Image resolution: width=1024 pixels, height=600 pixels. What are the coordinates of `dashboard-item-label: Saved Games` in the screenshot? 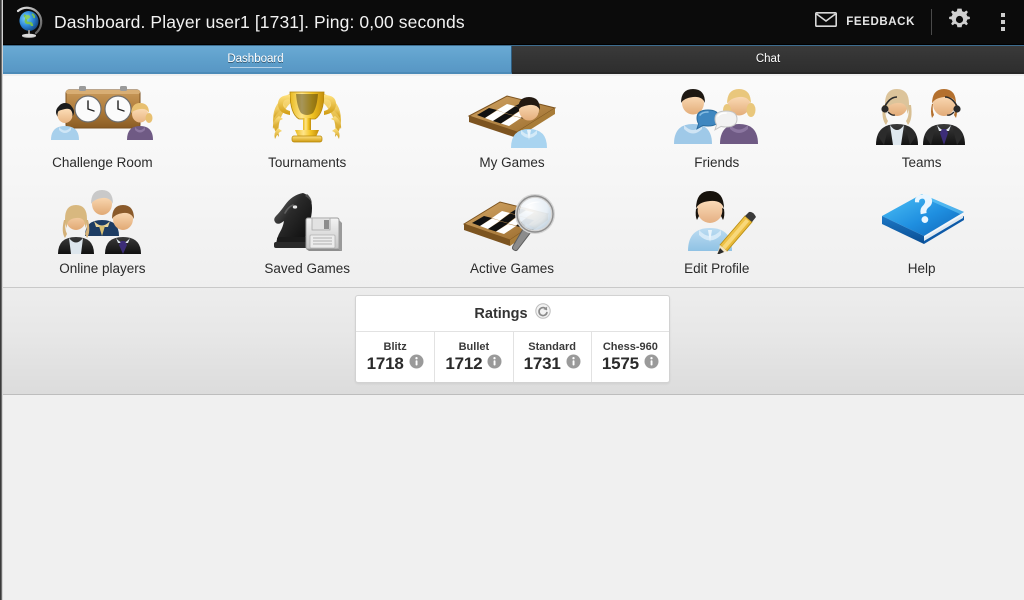 It's located at (307, 268).